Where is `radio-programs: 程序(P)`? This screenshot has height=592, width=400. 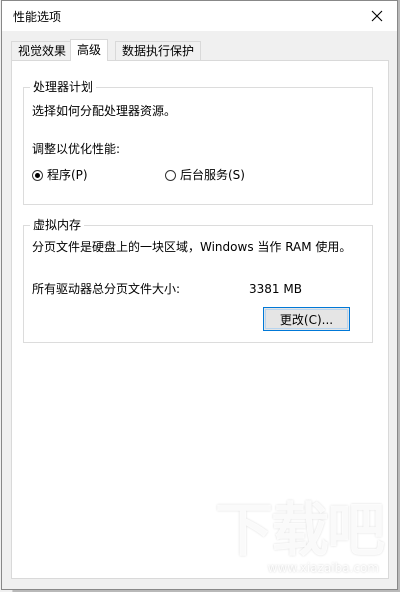 radio-programs: 程序(P) is located at coordinates (60, 175).